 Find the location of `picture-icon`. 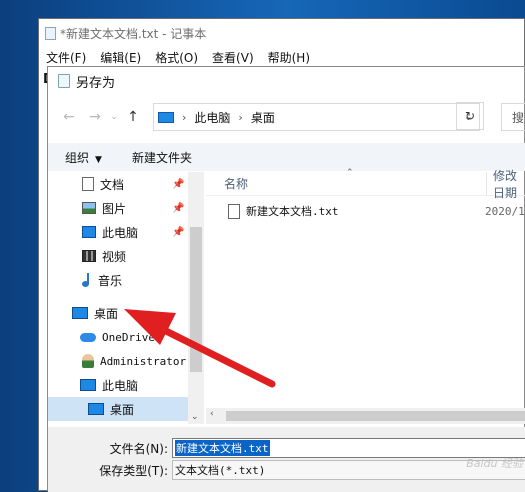

picture-icon is located at coordinates (89, 208).